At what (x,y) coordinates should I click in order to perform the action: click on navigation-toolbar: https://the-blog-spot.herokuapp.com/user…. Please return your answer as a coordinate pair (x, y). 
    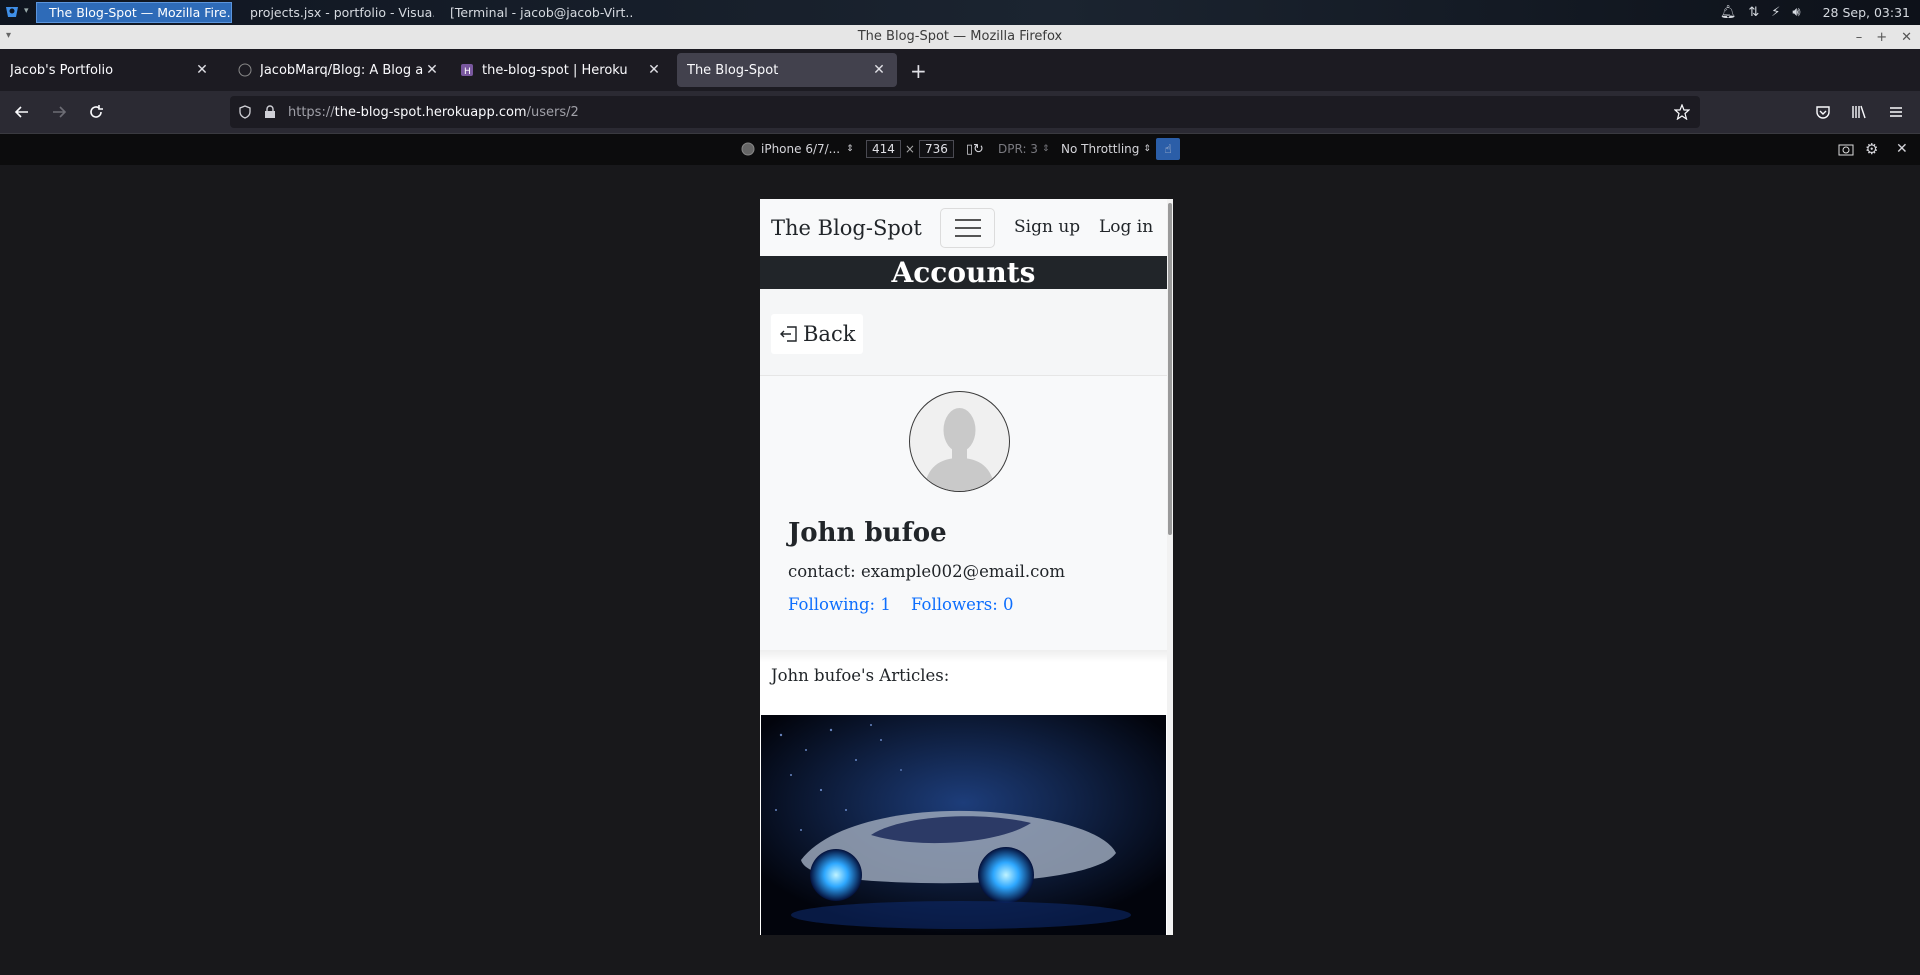
    Looking at the image, I should click on (960, 112).